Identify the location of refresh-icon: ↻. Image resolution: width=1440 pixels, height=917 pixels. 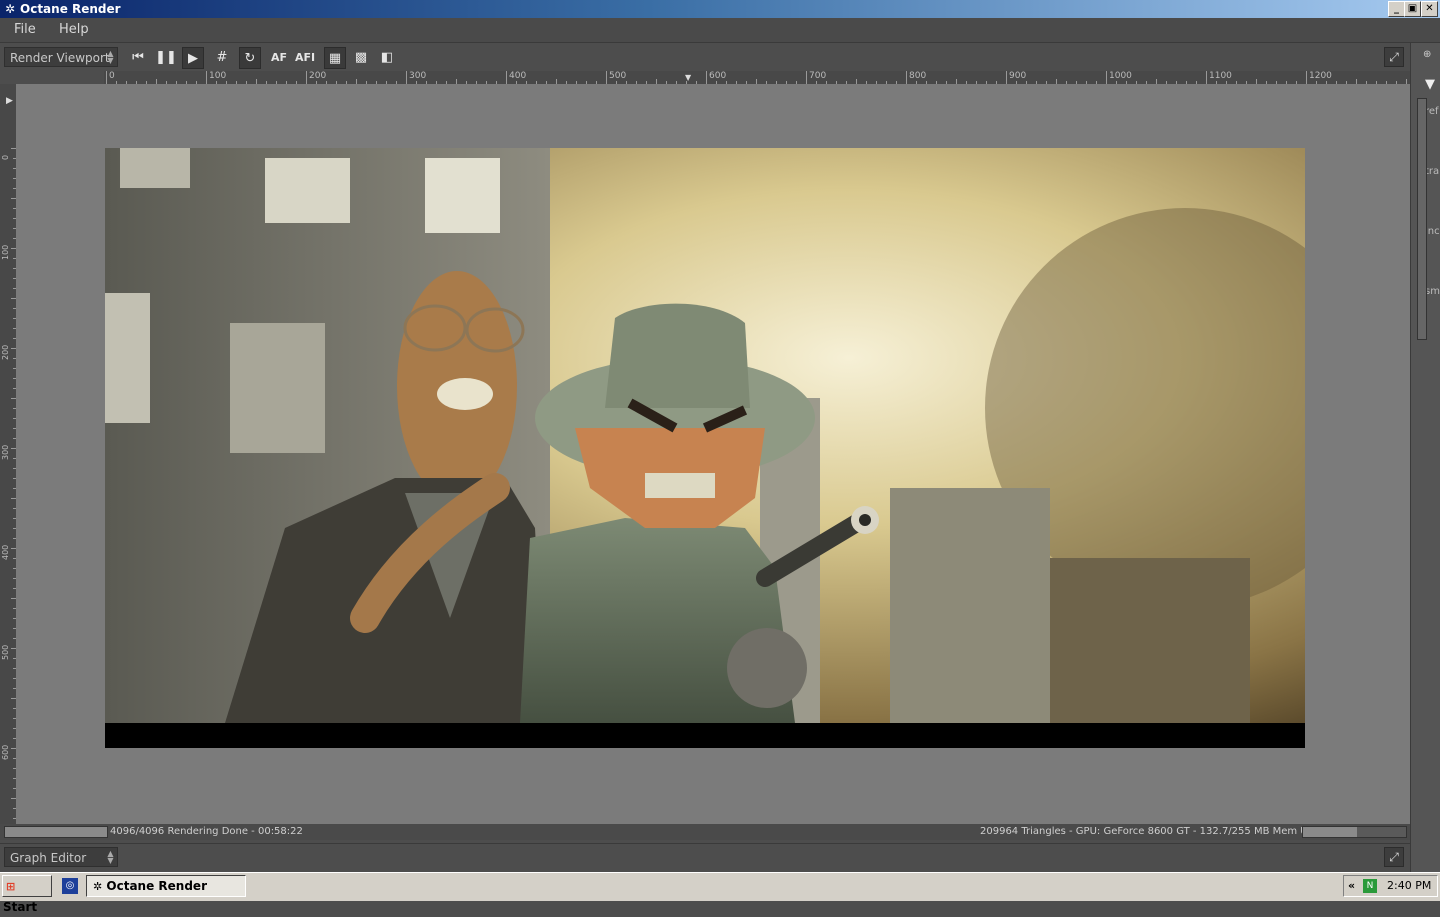
(250, 58).